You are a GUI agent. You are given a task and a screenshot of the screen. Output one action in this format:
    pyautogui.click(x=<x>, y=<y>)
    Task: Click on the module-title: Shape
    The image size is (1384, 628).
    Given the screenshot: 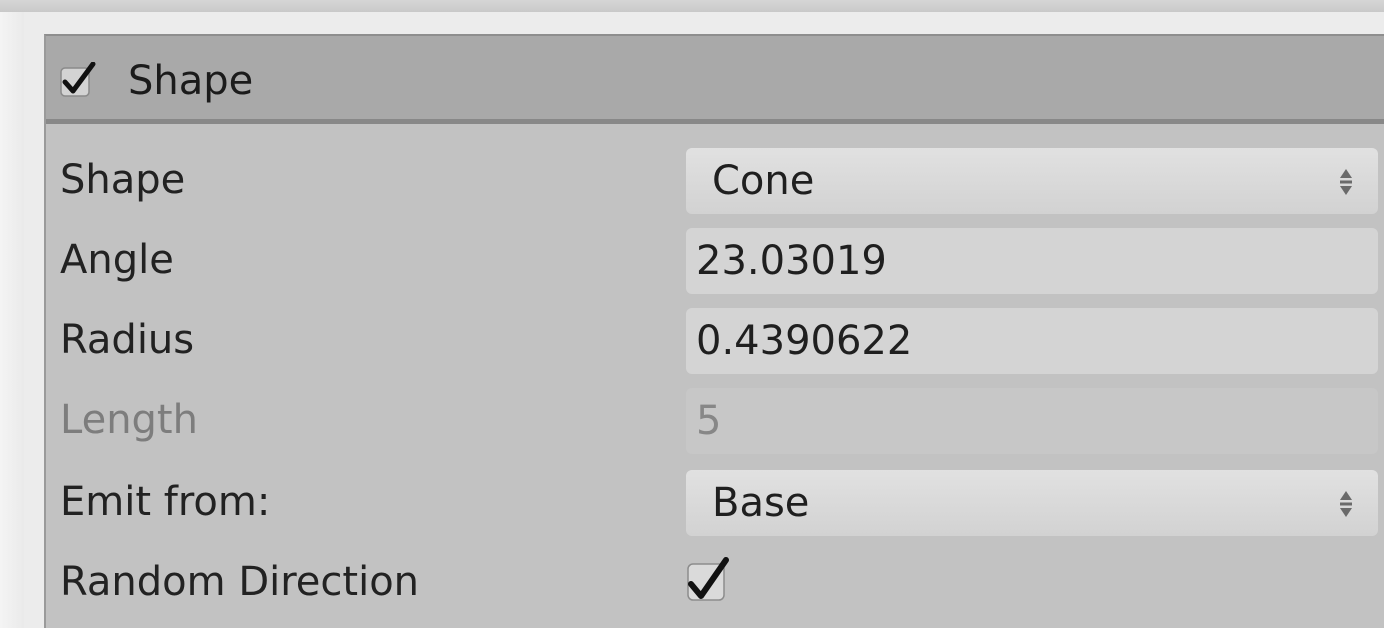 What is the action you would take?
    pyautogui.click(x=191, y=81)
    